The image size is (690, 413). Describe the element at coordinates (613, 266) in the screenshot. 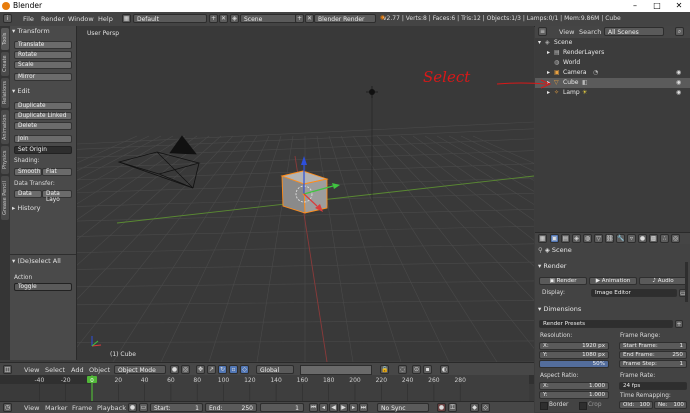

I see `render-panel-header: ▾ Render` at that location.